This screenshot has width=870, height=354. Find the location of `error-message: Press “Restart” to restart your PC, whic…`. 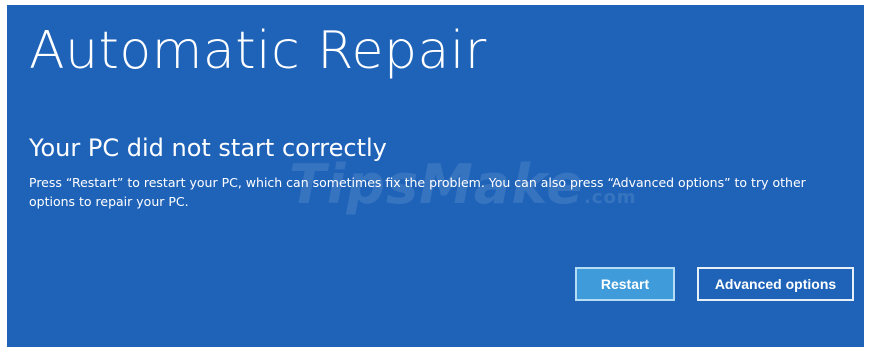

error-message: Press “Restart” to restart your PC, whic… is located at coordinates (417, 192).